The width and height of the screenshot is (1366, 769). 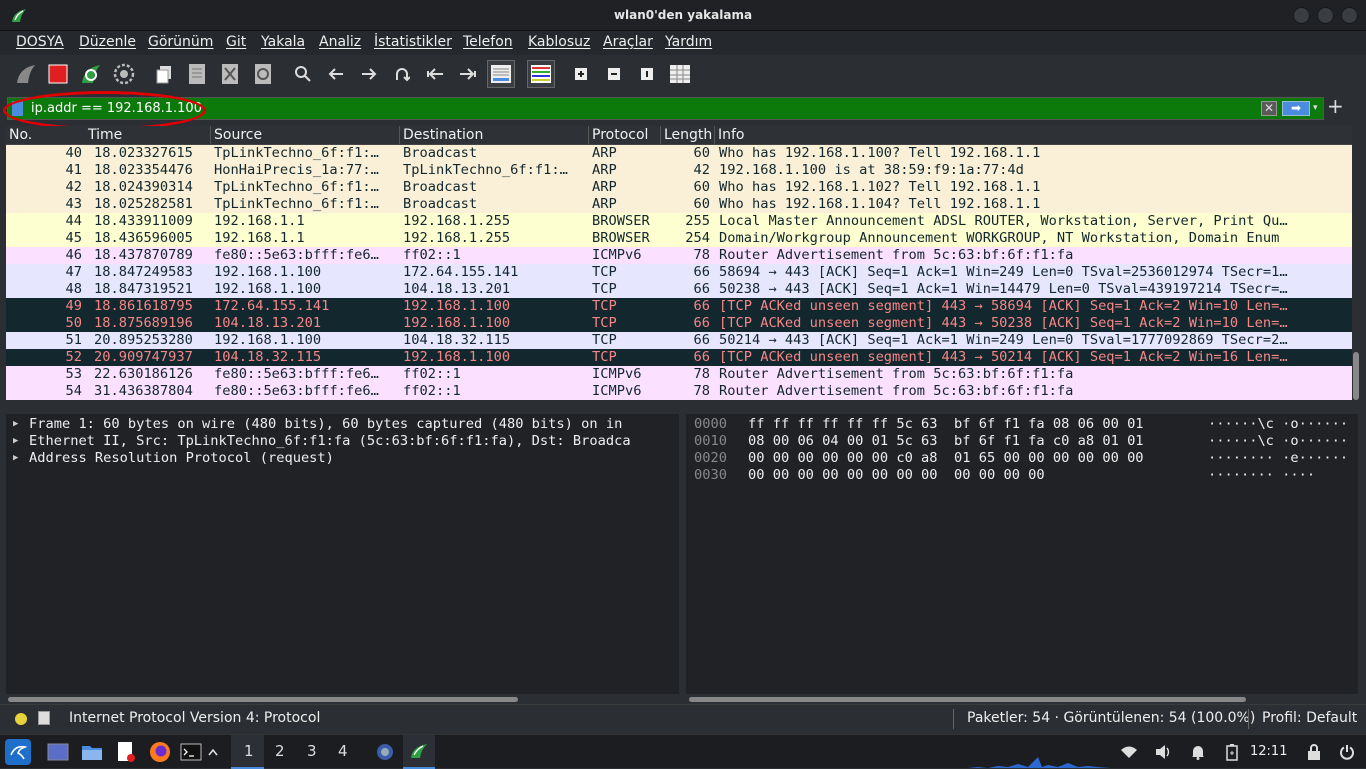 I want to click on menu-tools: Araçlar, so click(x=628, y=42).